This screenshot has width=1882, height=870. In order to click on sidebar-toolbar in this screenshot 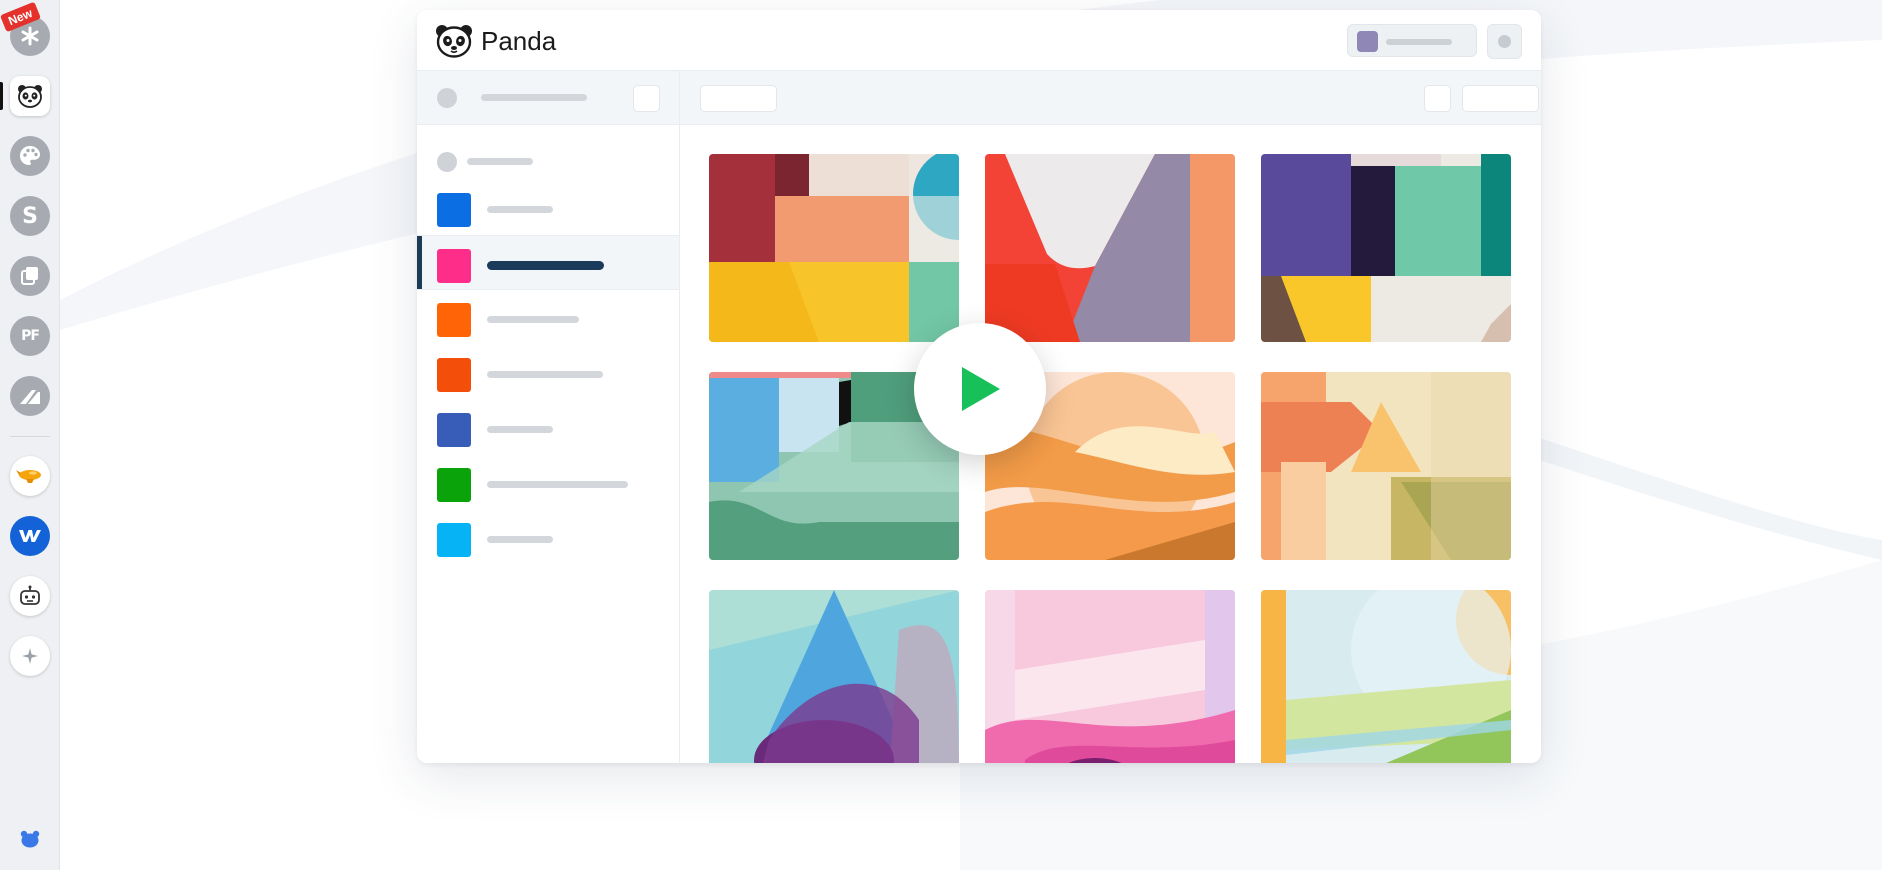, I will do `click(548, 98)`.